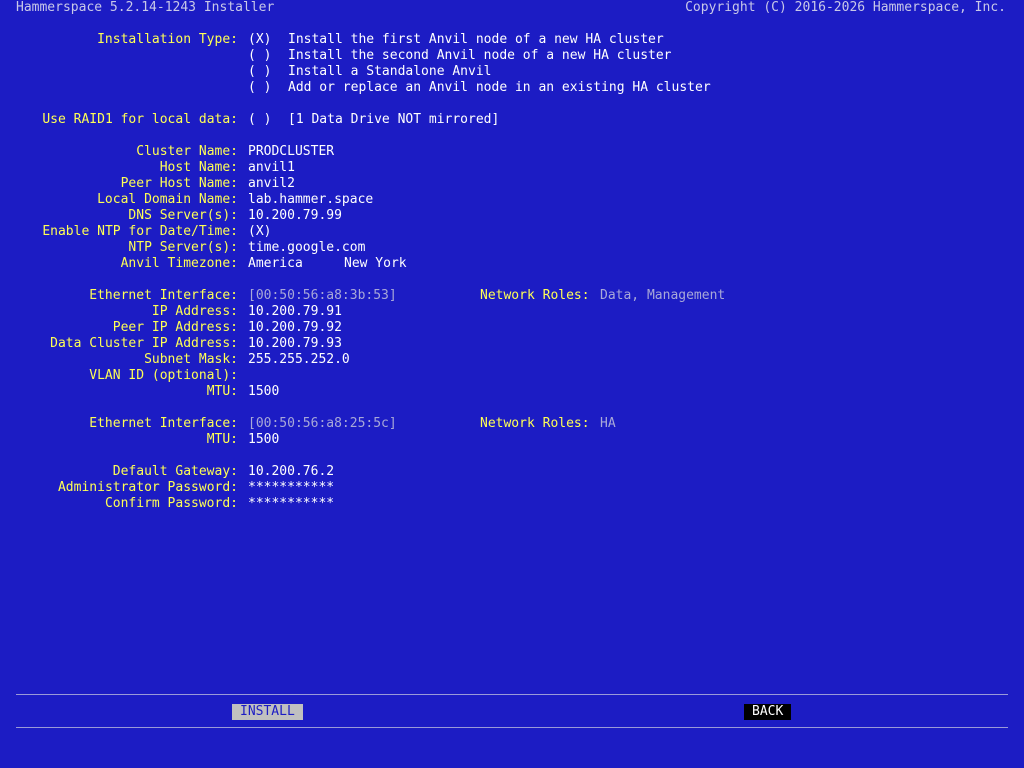  I want to click on confirm-password-label: Confirm Password:, so click(171, 503).